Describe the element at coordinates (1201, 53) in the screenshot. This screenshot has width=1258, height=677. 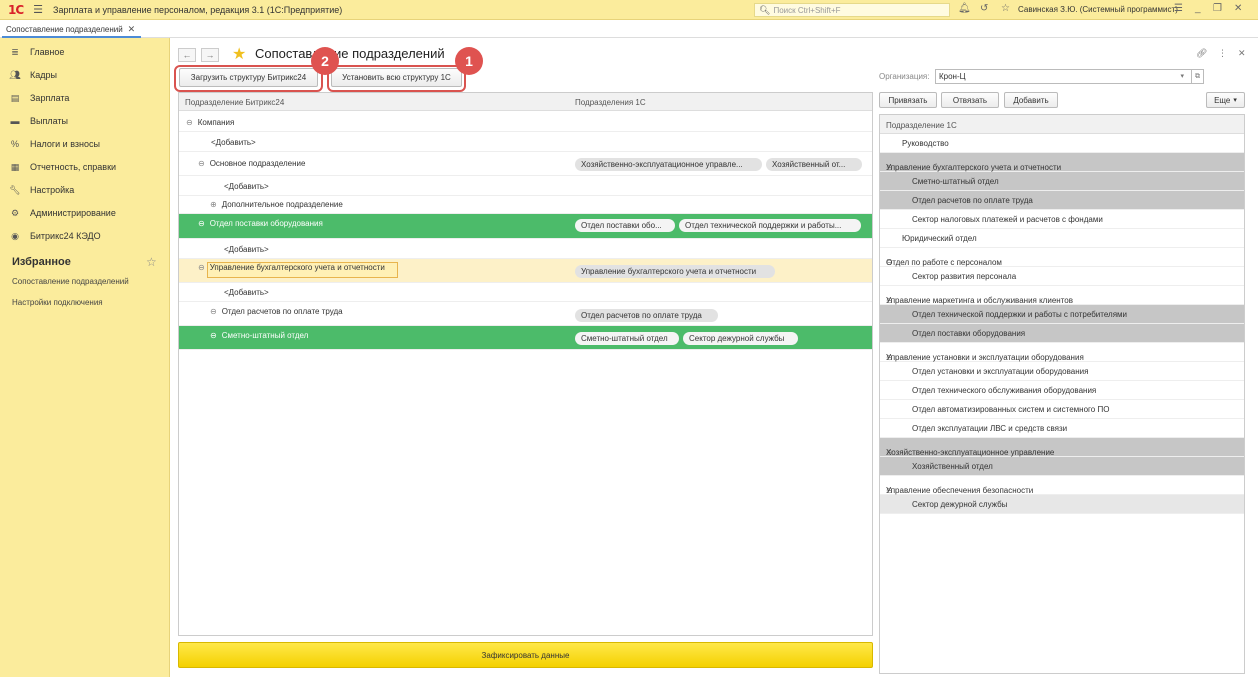
I see `link-icon: 🔗︎` at that location.